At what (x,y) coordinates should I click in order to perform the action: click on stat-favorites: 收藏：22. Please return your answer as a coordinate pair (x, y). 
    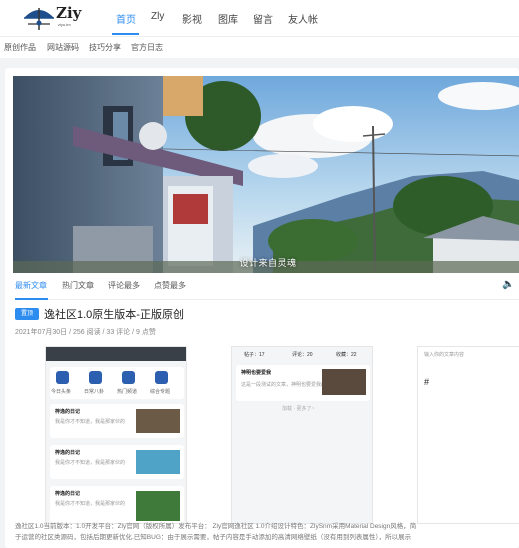
    Looking at the image, I should click on (346, 355).